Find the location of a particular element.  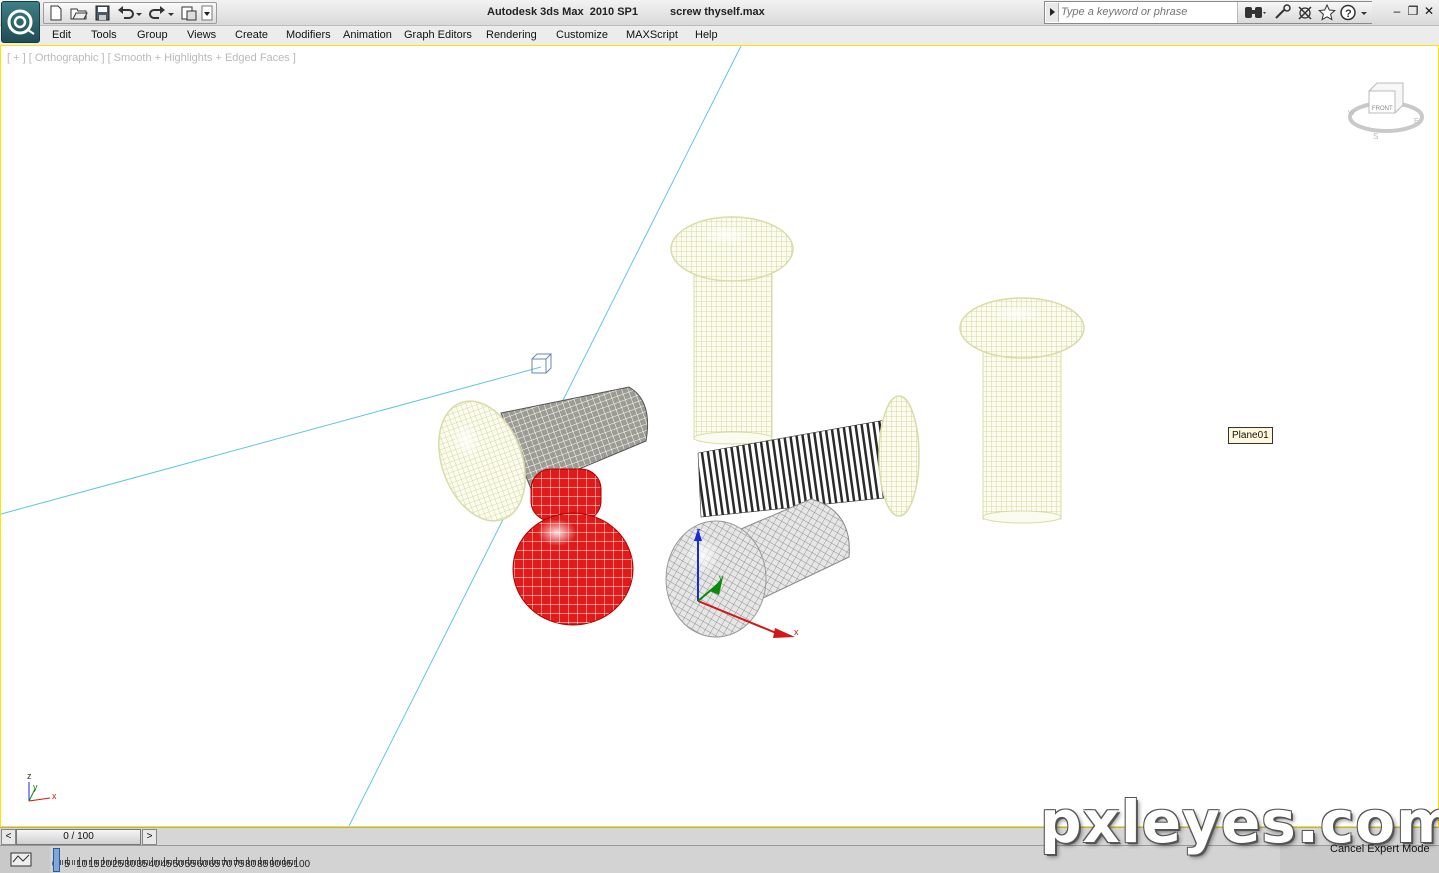

customize-qat-dropdown-icon is located at coordinates (207, 13).